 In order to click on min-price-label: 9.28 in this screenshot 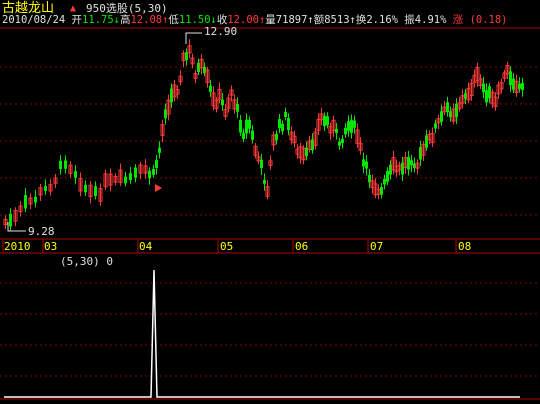, I will do `click(41, 231)`.